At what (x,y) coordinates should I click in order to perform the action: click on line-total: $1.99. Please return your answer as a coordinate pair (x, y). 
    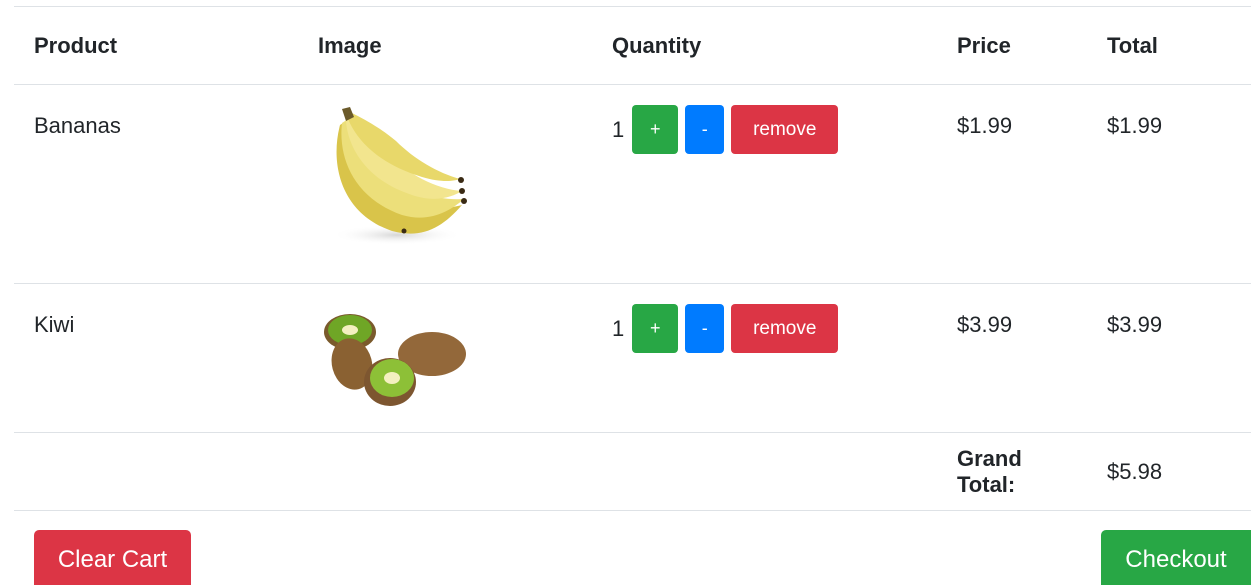
    Looking at the image, I should click on (1169, 184).